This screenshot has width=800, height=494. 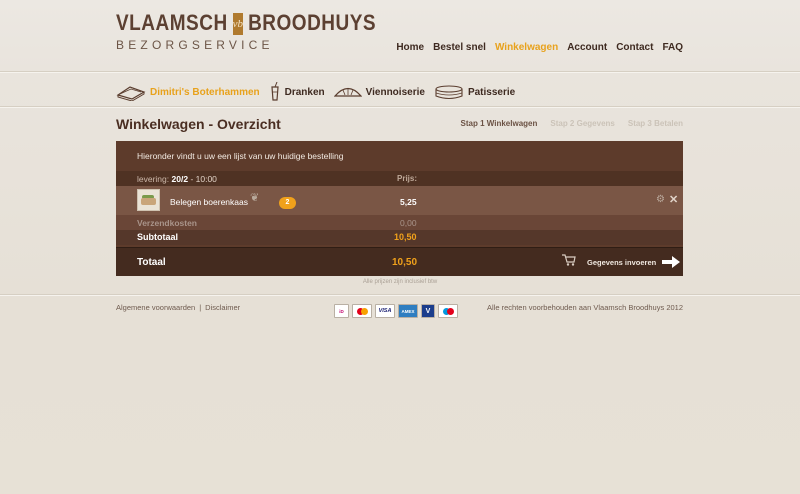 I want to click on brand-logo: VLAAMSCH vb BROODHUYS BEZORGSERVICE, so click(x=246, y=32).